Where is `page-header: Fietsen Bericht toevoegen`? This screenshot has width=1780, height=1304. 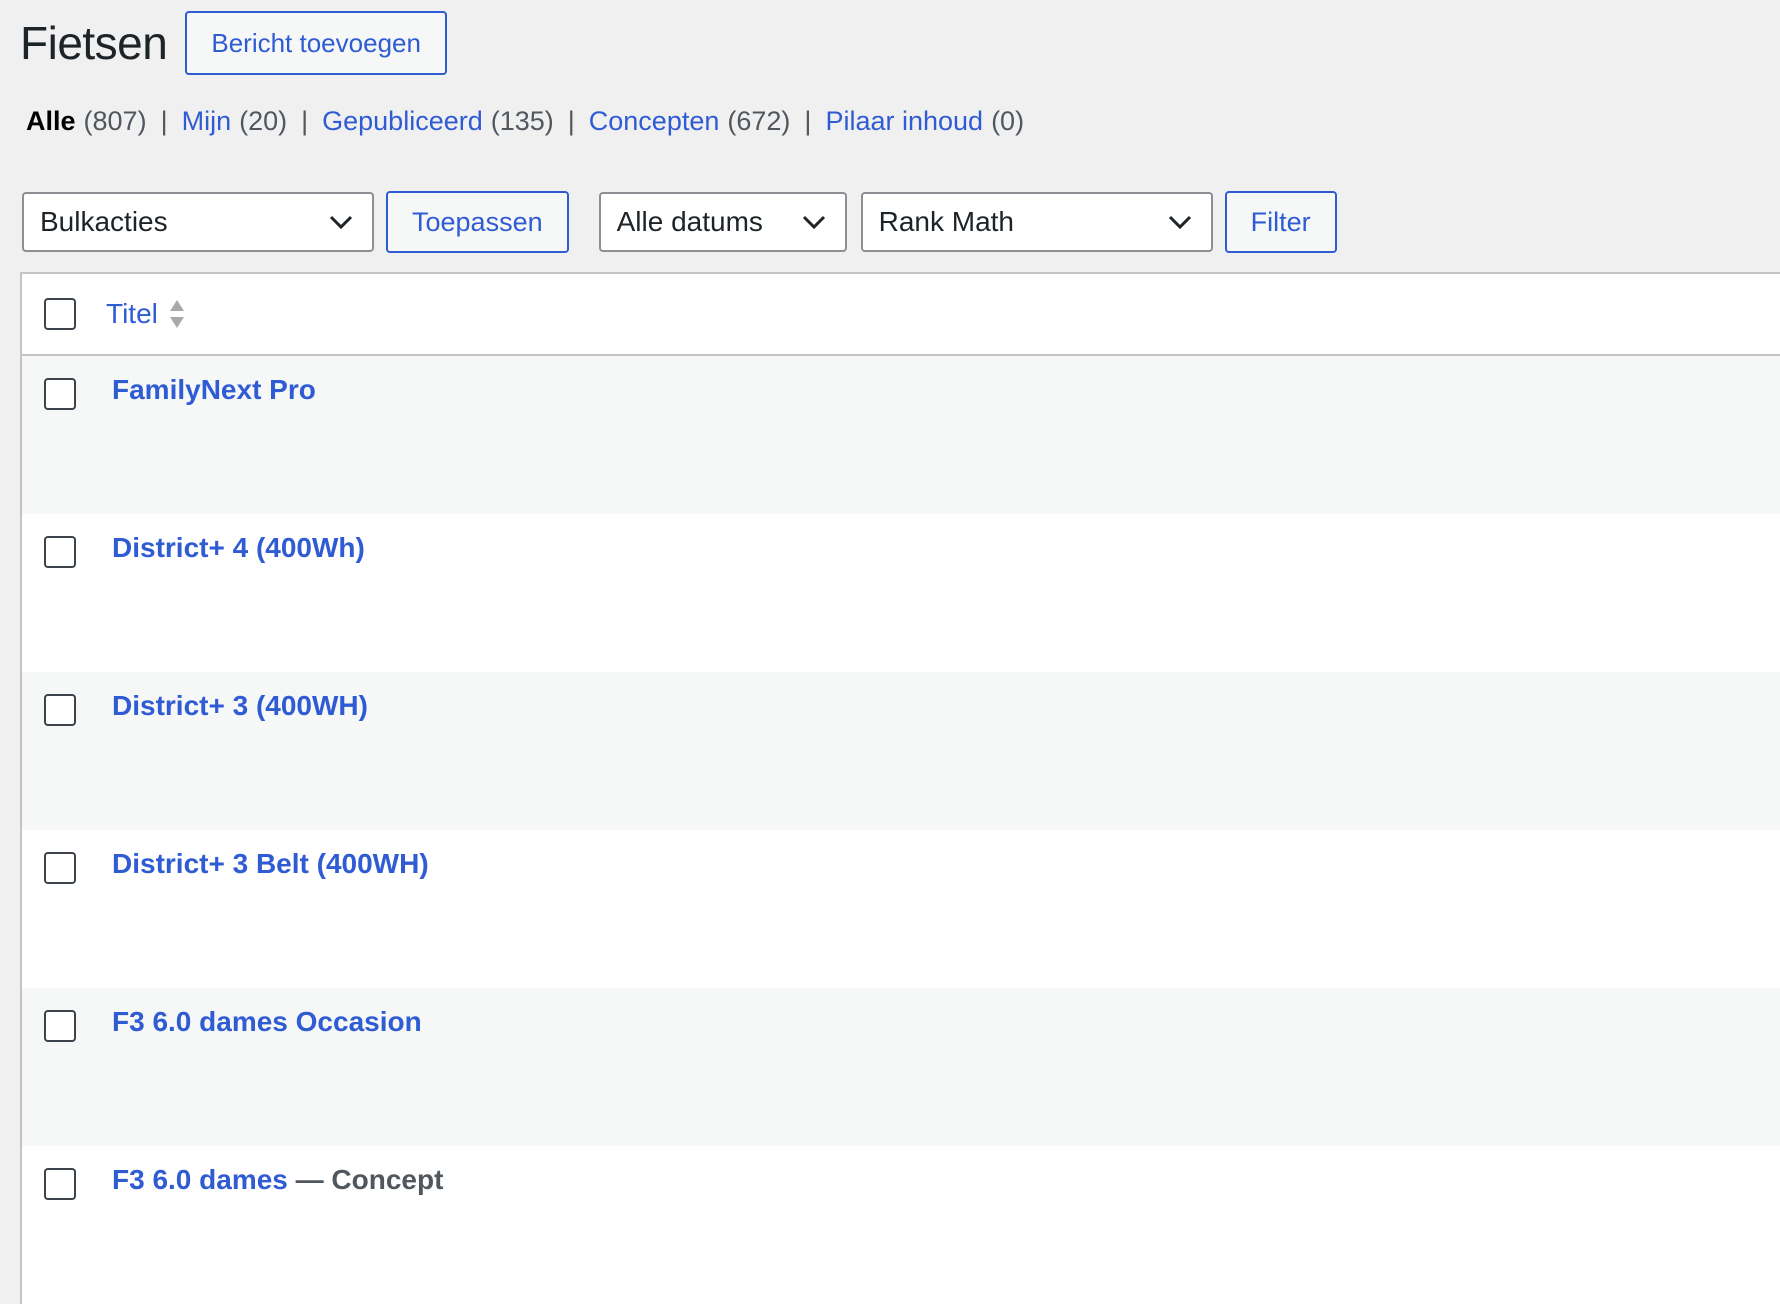 page-header: Fietsen Bericht toevoegen is located at coordinates (233, 43).